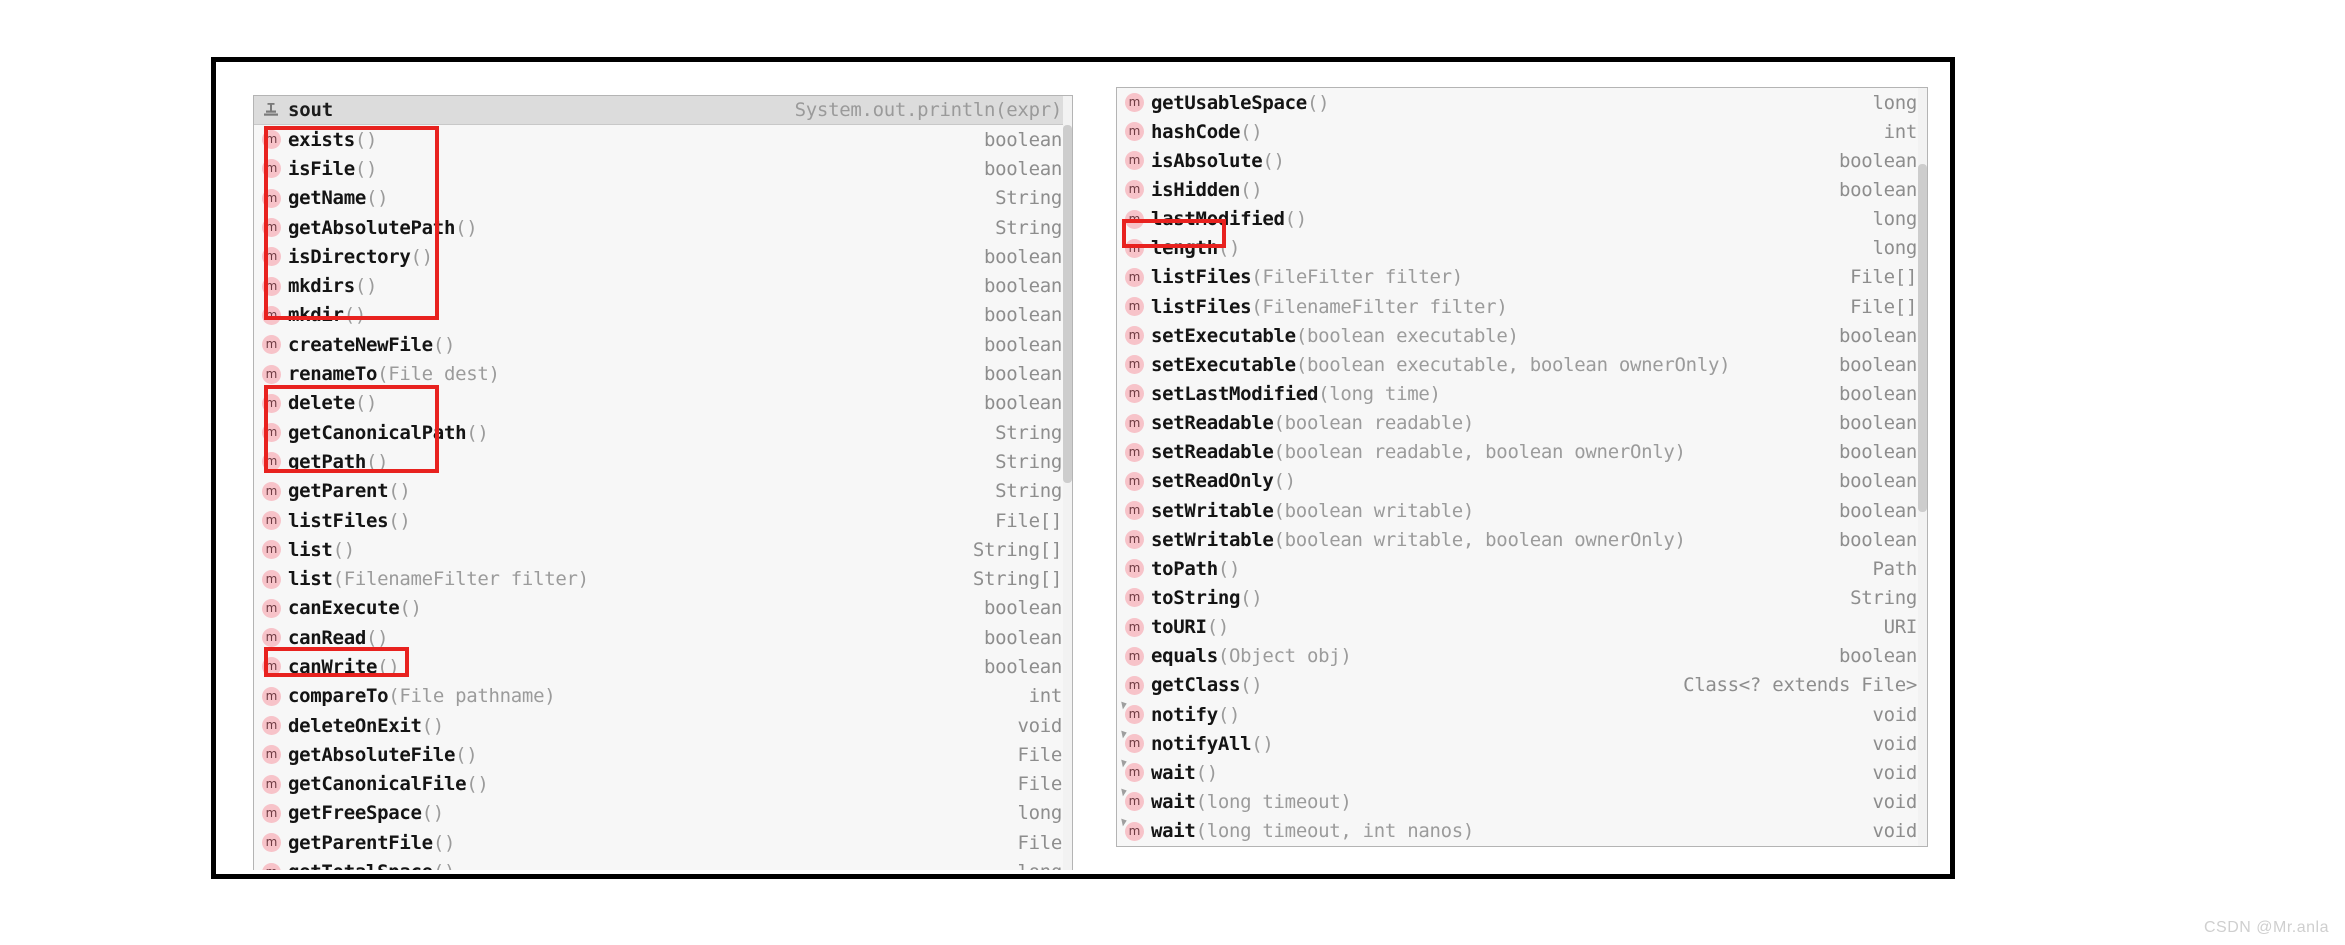 The height and width of the screenshot is (945, 2345). I want to click on method-name: setReadable, so click(1212, 452).